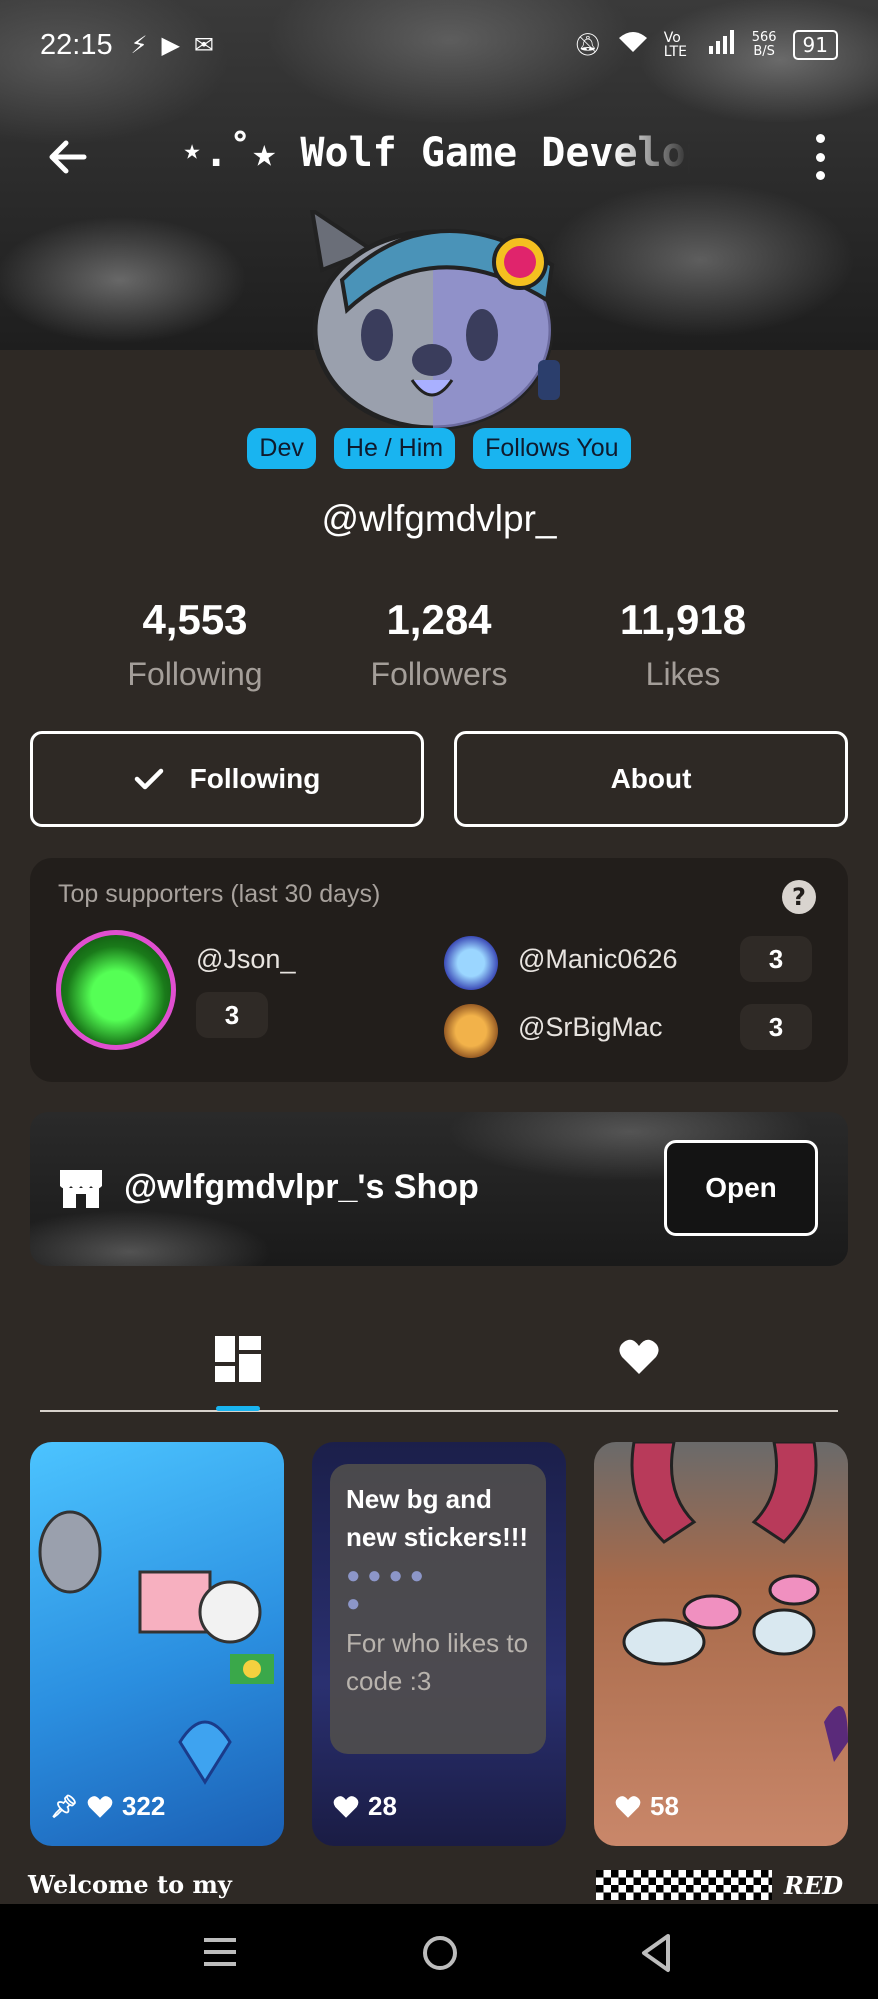  Describe the element at coordinates (439, 45) in the screenshot. I see `status-bar: 22:15 ⚡ ▶ ✉ 🔕︎ Vo LTE 566 B/S 91` at that location.